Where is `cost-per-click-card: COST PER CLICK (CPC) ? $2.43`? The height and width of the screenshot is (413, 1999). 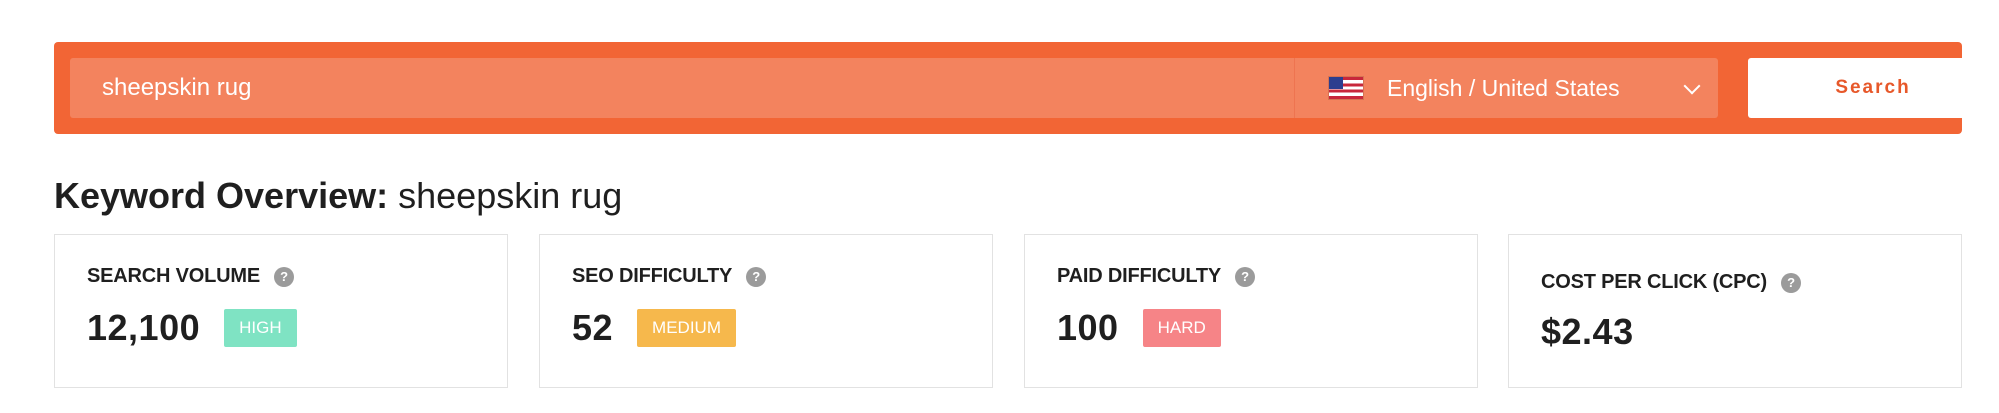
cost-per-click-card: COST PER CLICK (CPC) ? $2.43 is located at coordinates (1735, 311).